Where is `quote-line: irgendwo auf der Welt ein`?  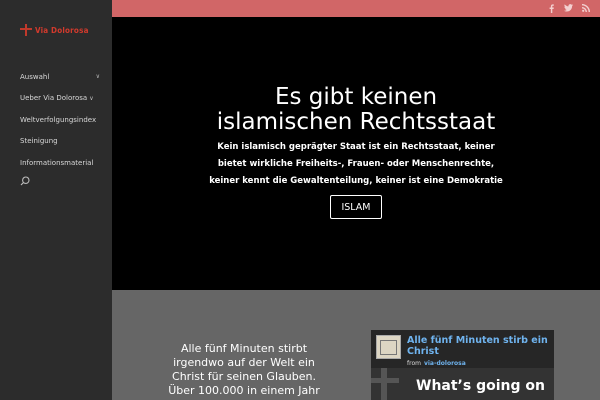 quote-line: irgendwo auf der Welt ein is located at coordinates (244, 362).